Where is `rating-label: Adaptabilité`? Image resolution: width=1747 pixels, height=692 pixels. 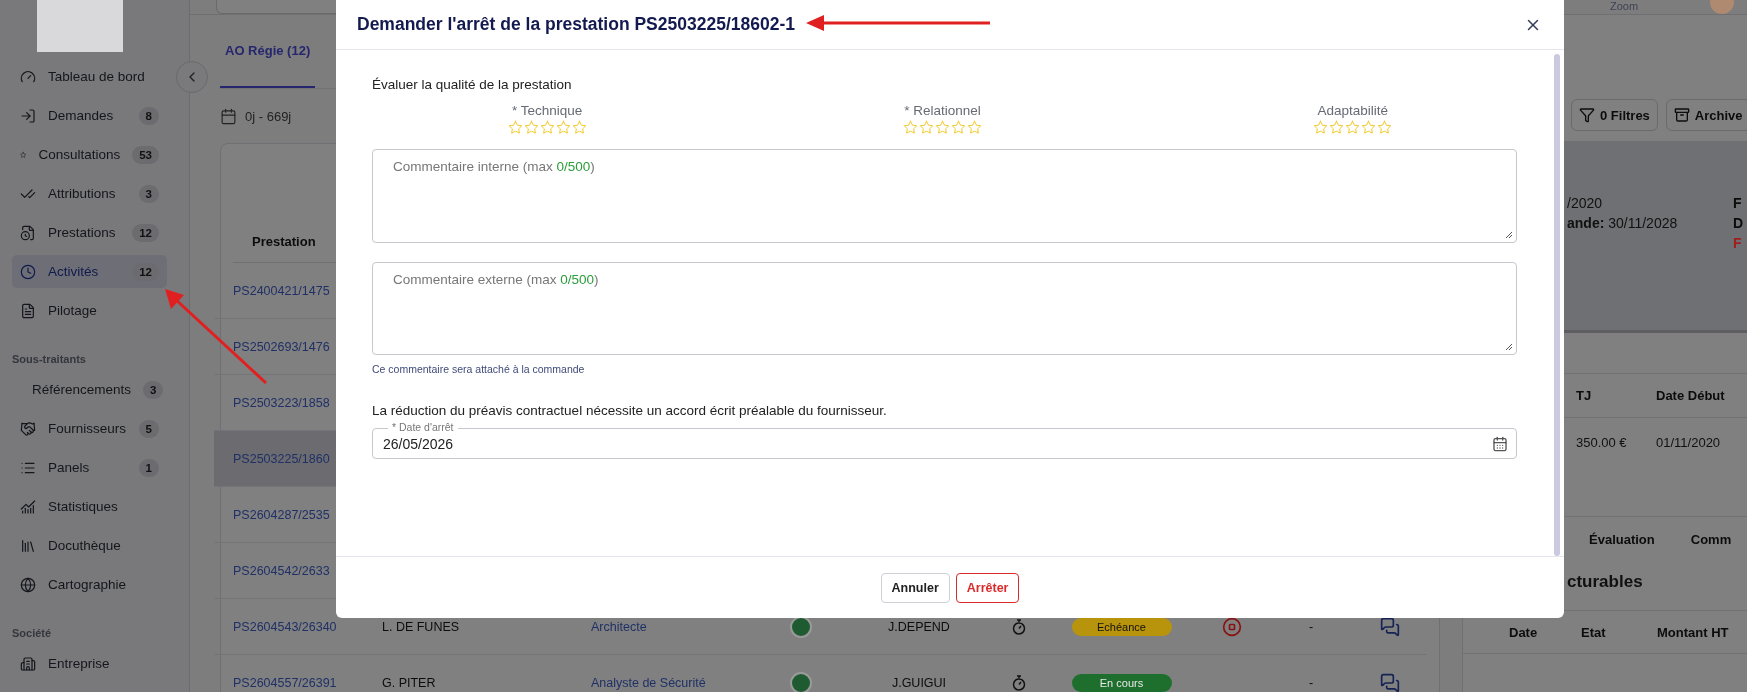 rating-label: Adaptabilité is located at coordinates (1353, 110).